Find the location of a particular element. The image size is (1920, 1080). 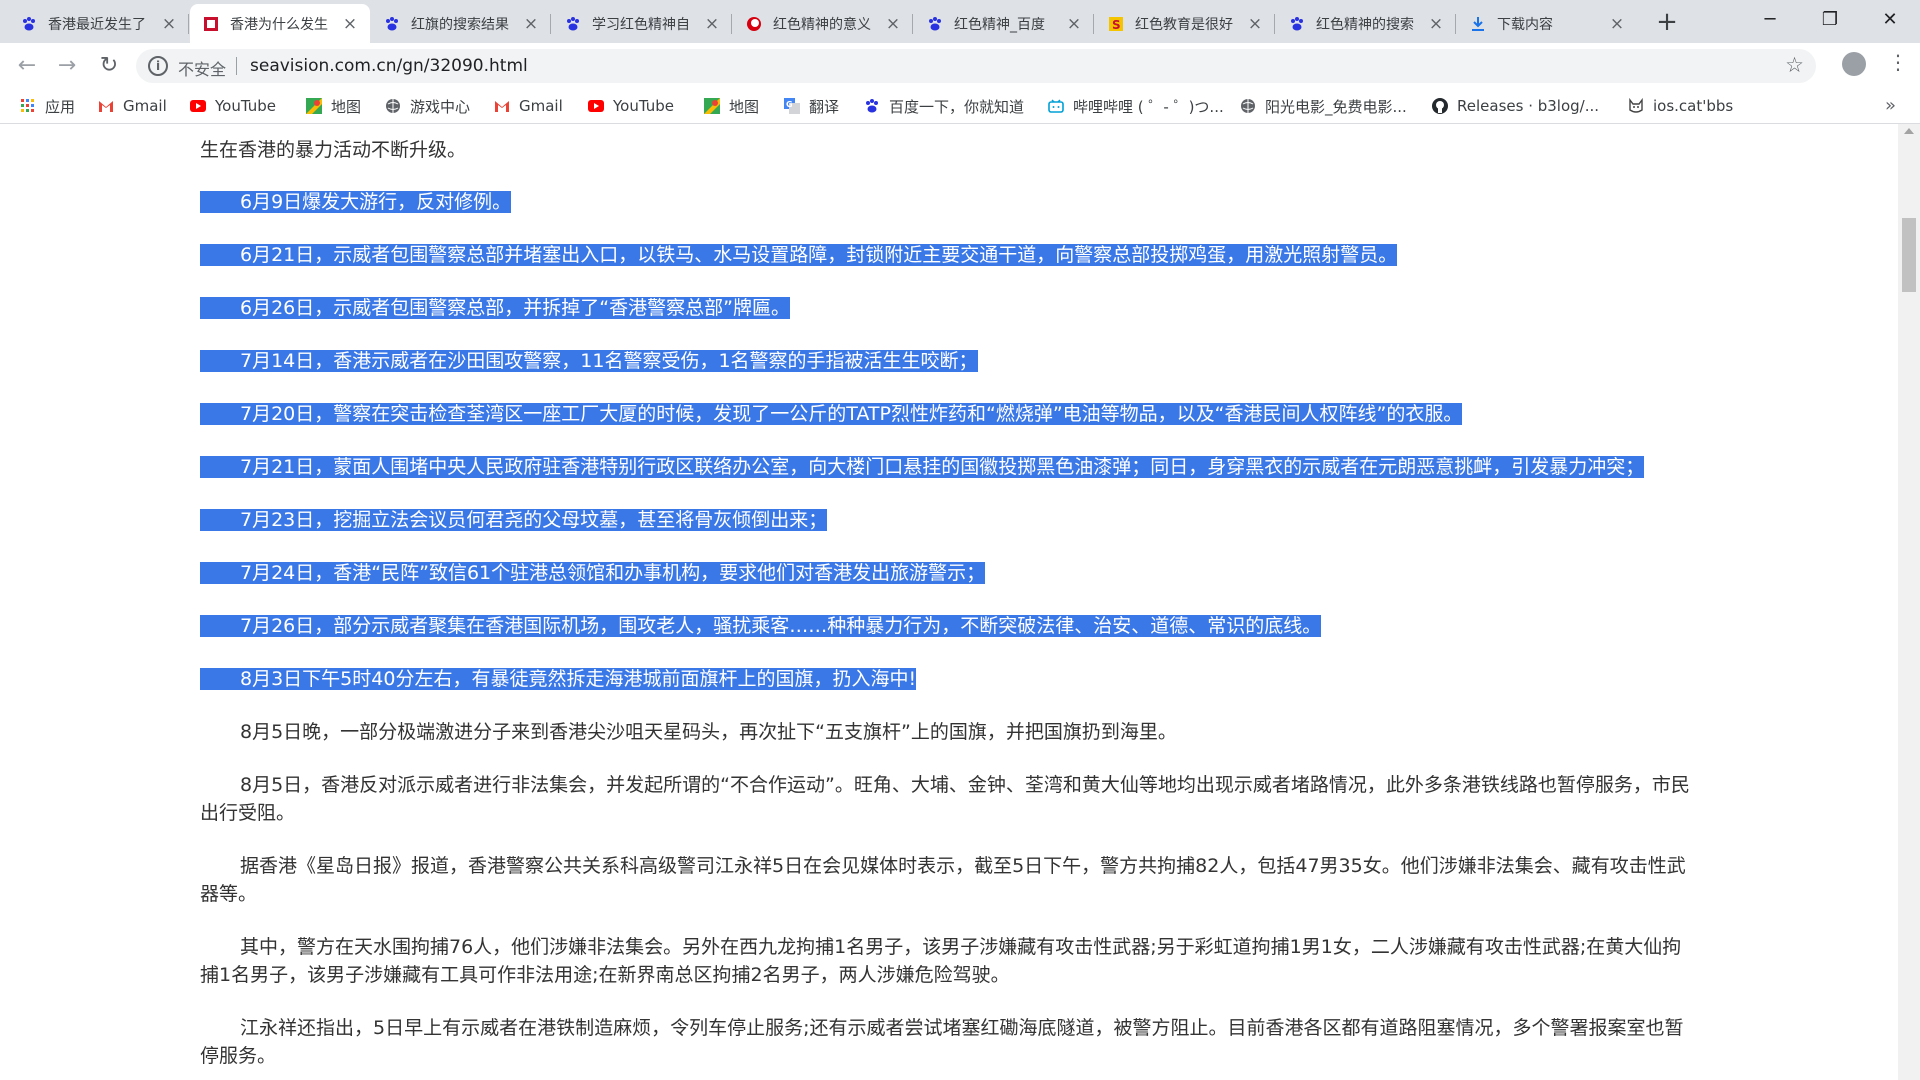

address-bar: i 不安全 seavision.com.cn/gn/32090.html ☆ is located at coordinates (976, 66).